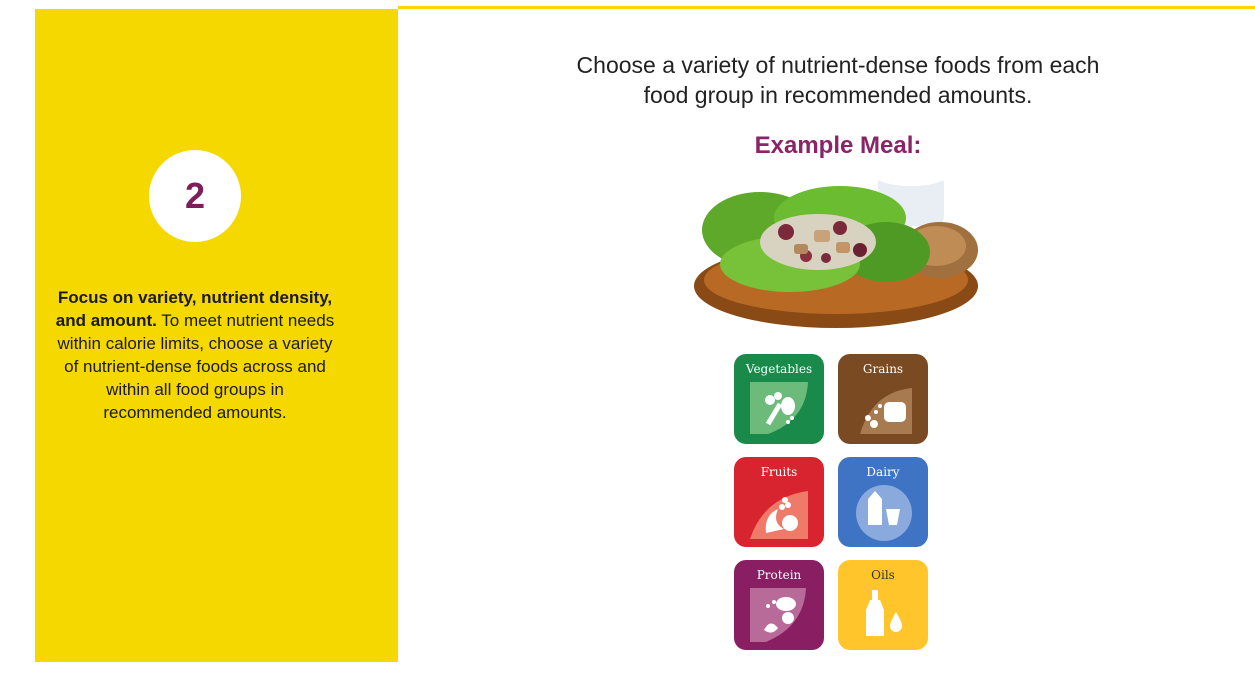  What do you see at coordinates (883, 575) in the screenshot?
I see `food-group-label: Oils` at bounding box center [883, 575].